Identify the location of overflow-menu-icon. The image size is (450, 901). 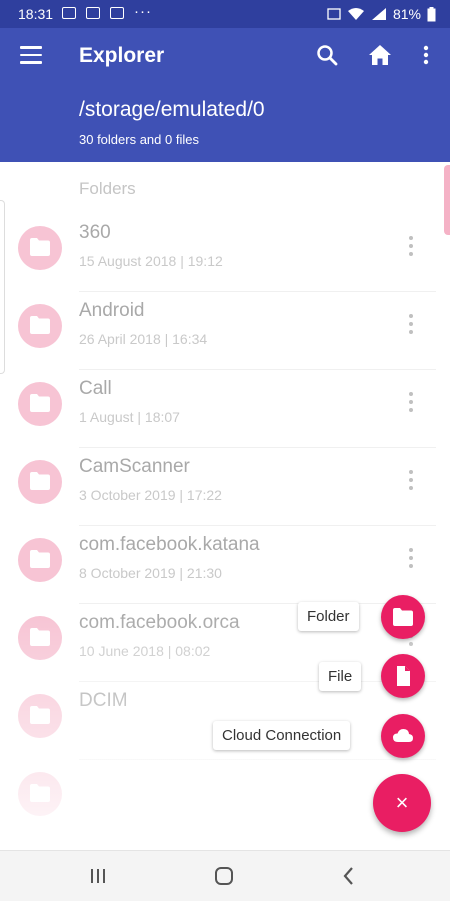
(426, 55).